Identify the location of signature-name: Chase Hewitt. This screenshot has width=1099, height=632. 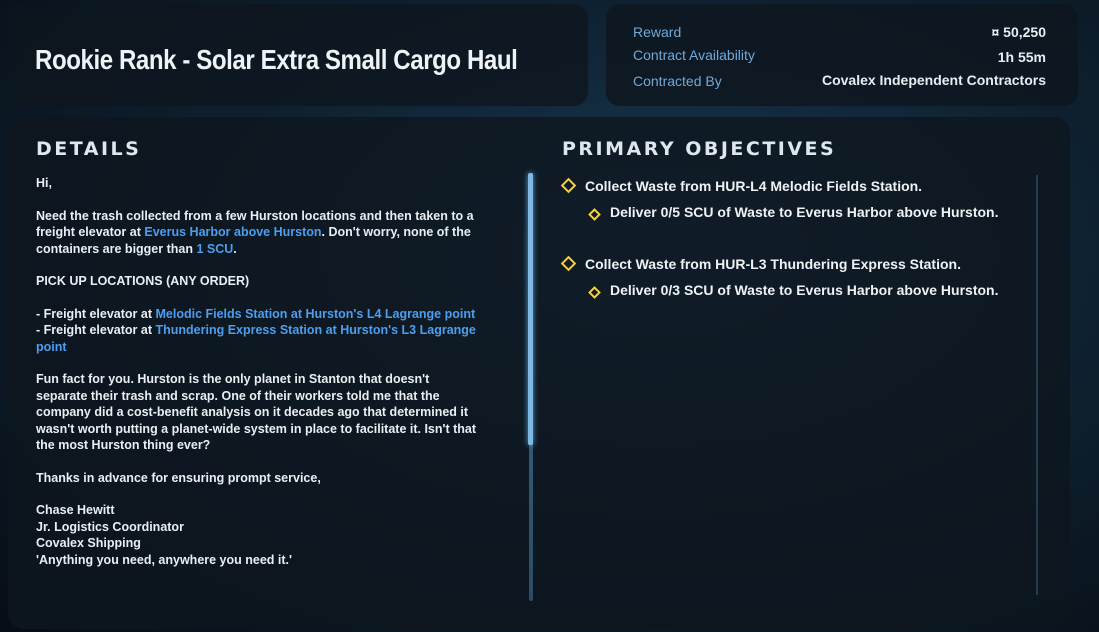
(75, 510).